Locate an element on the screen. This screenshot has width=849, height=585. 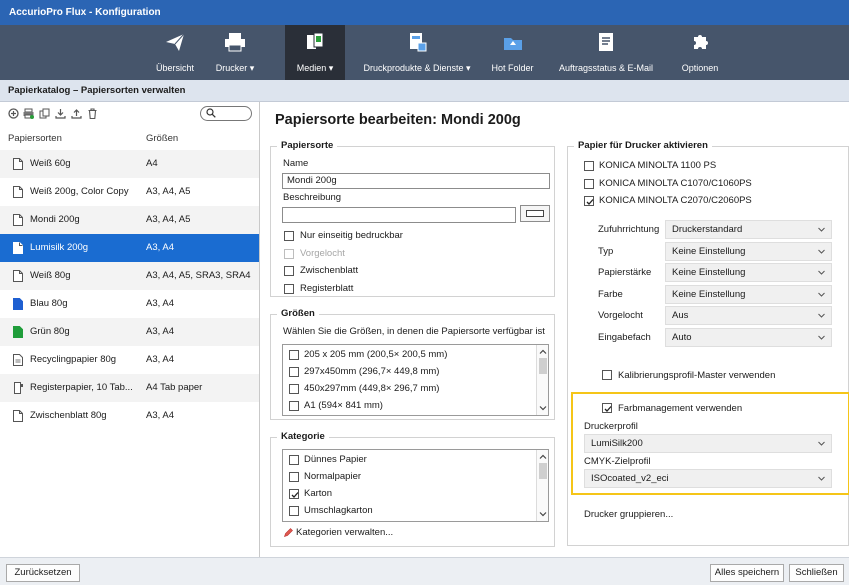
export-icon is located at coordinates (76, 113).